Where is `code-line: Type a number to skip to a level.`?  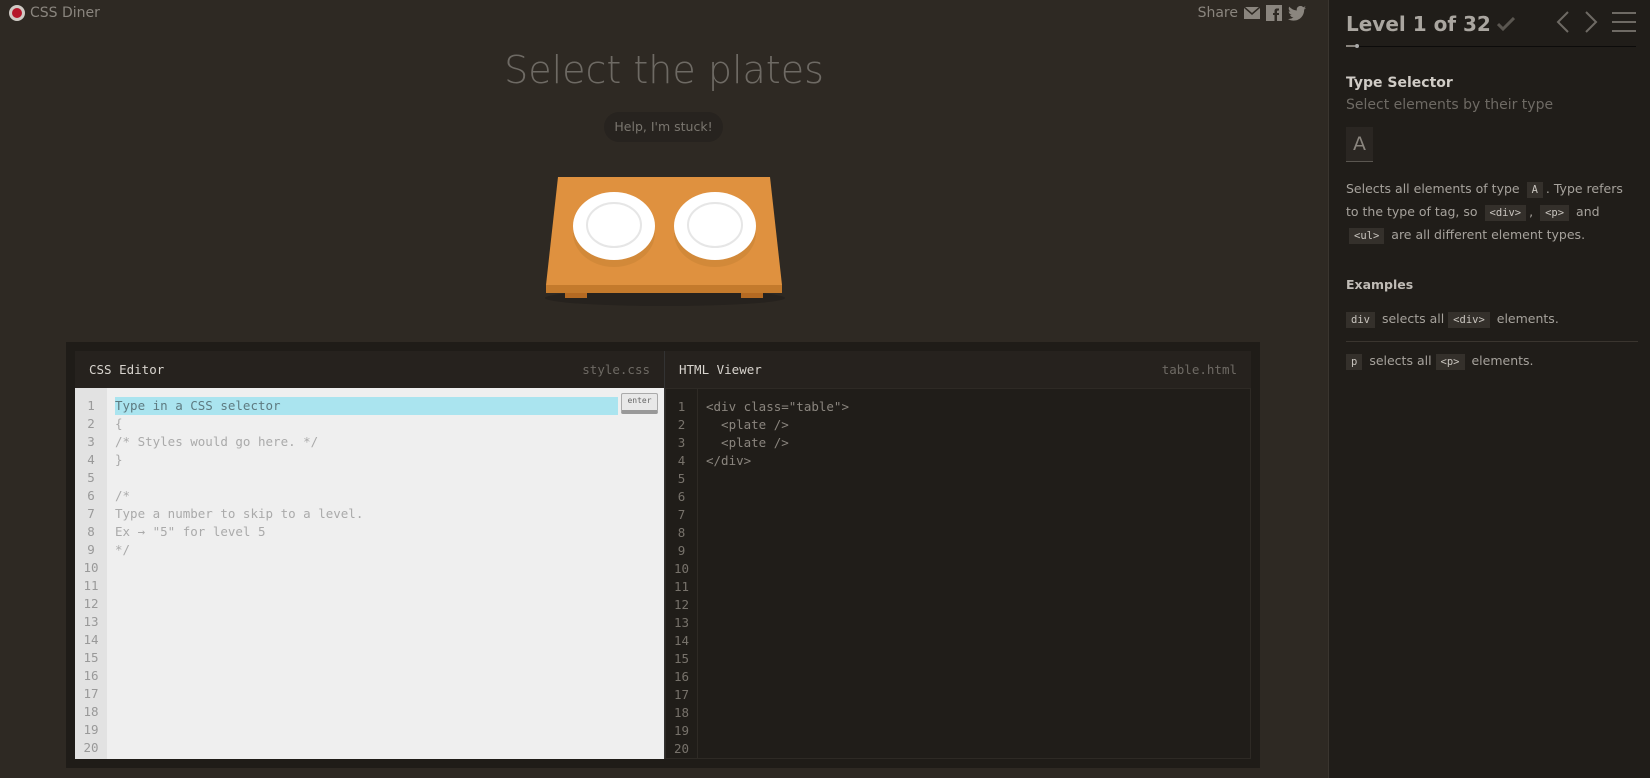 code-line: Type a number to skip to a level. is located at coordinates (239, 513).